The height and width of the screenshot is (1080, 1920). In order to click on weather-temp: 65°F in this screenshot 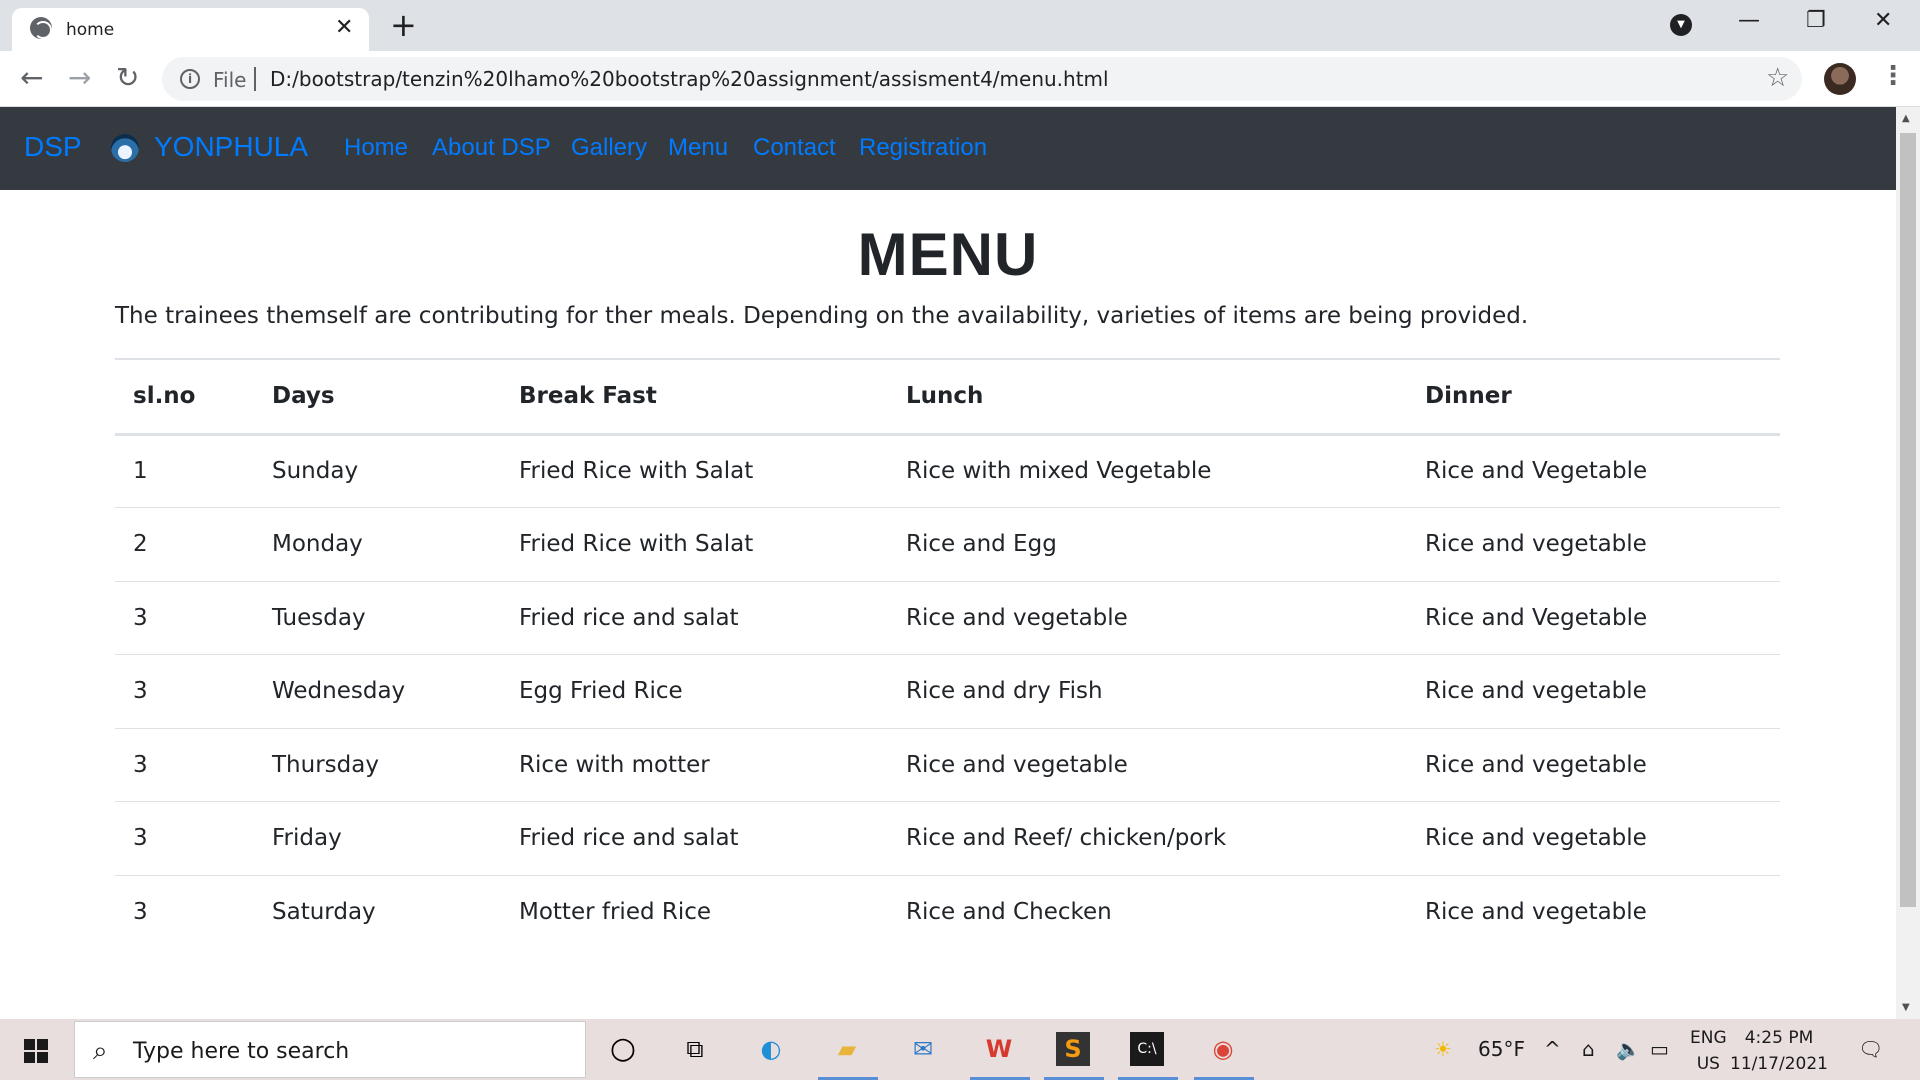, I will do `click(1501, 1049)`.